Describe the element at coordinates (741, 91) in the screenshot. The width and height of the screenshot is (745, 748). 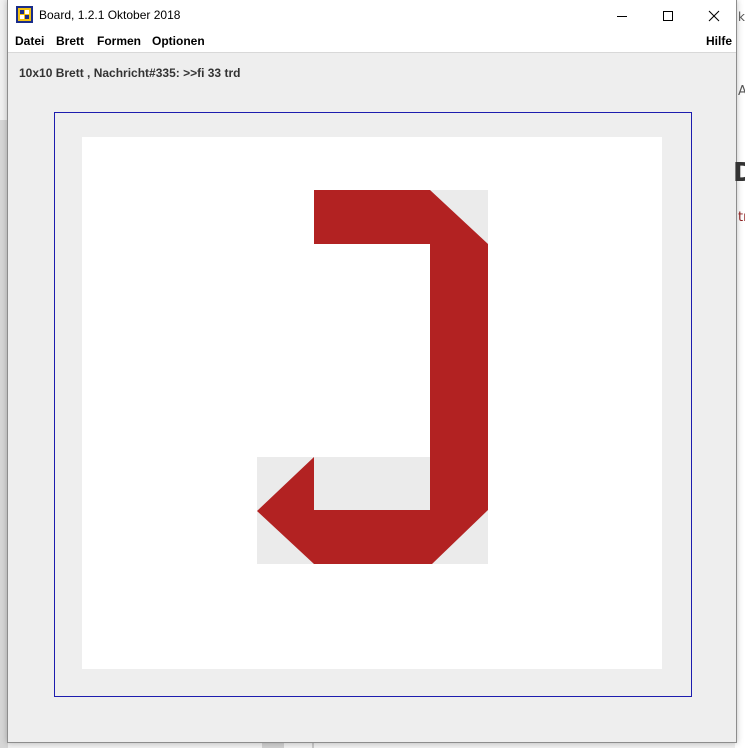
I see `background-fragment-a: AF` at that location.